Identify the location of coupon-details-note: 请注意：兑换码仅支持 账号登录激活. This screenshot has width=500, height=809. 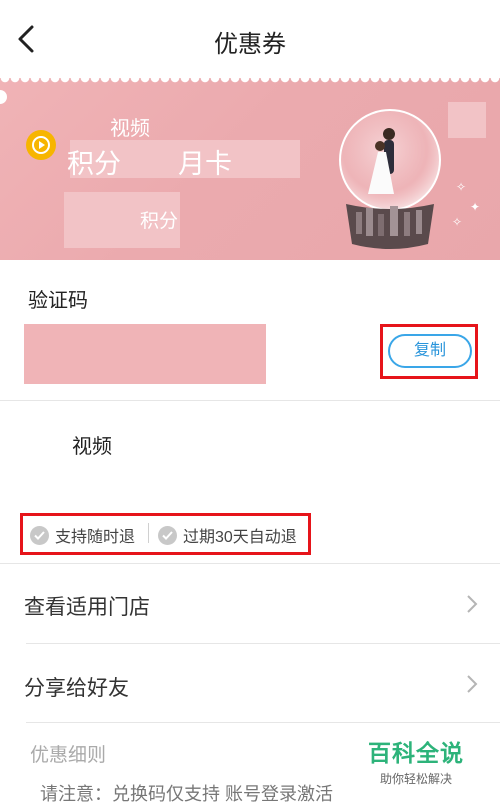
(186, 794).